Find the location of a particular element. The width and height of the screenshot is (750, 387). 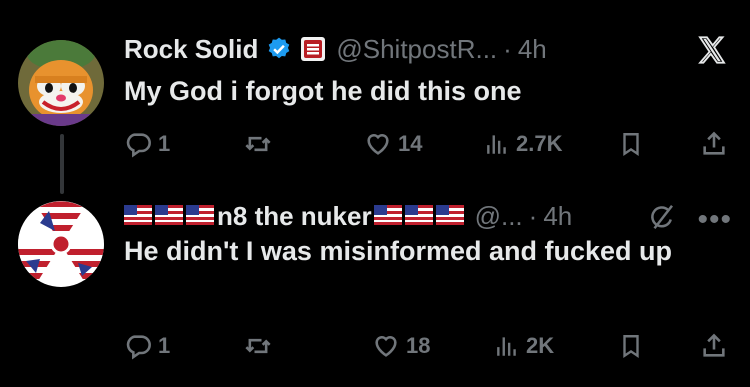

like-button: 18 is located at coordinates (401, 346).